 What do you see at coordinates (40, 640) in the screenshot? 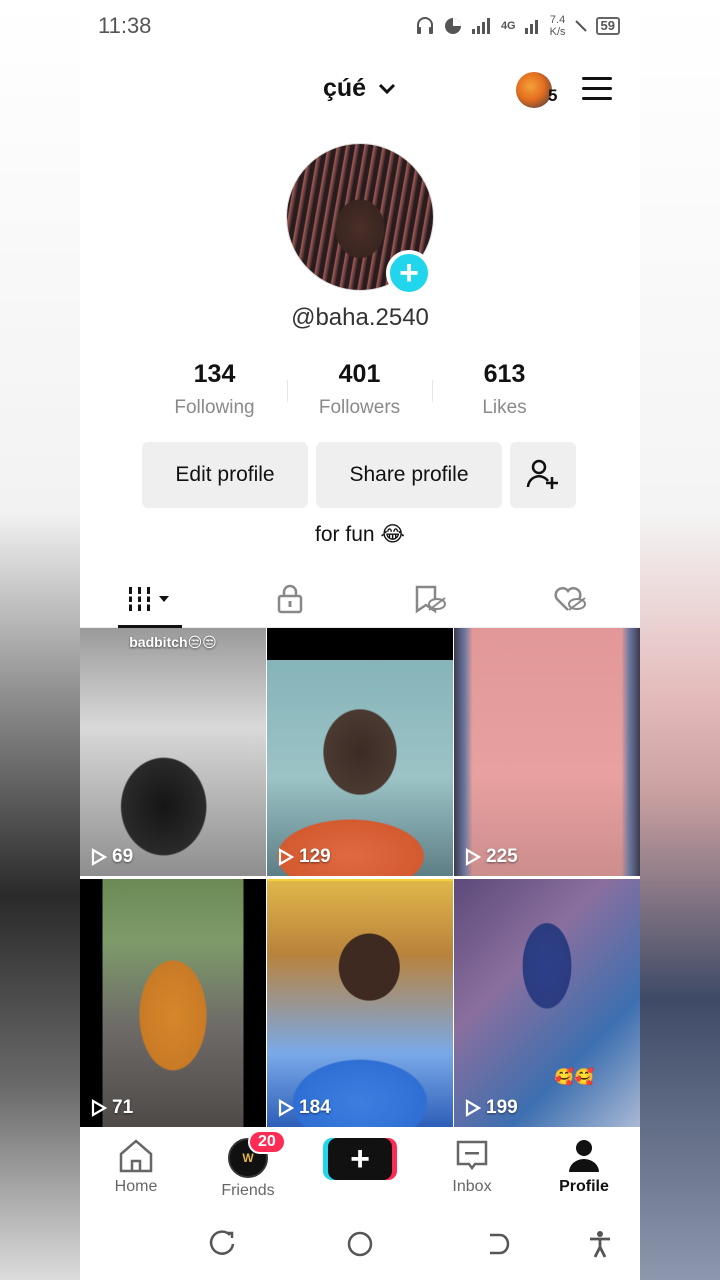
I see `background-blur-left` at bounding box center [40, 640].